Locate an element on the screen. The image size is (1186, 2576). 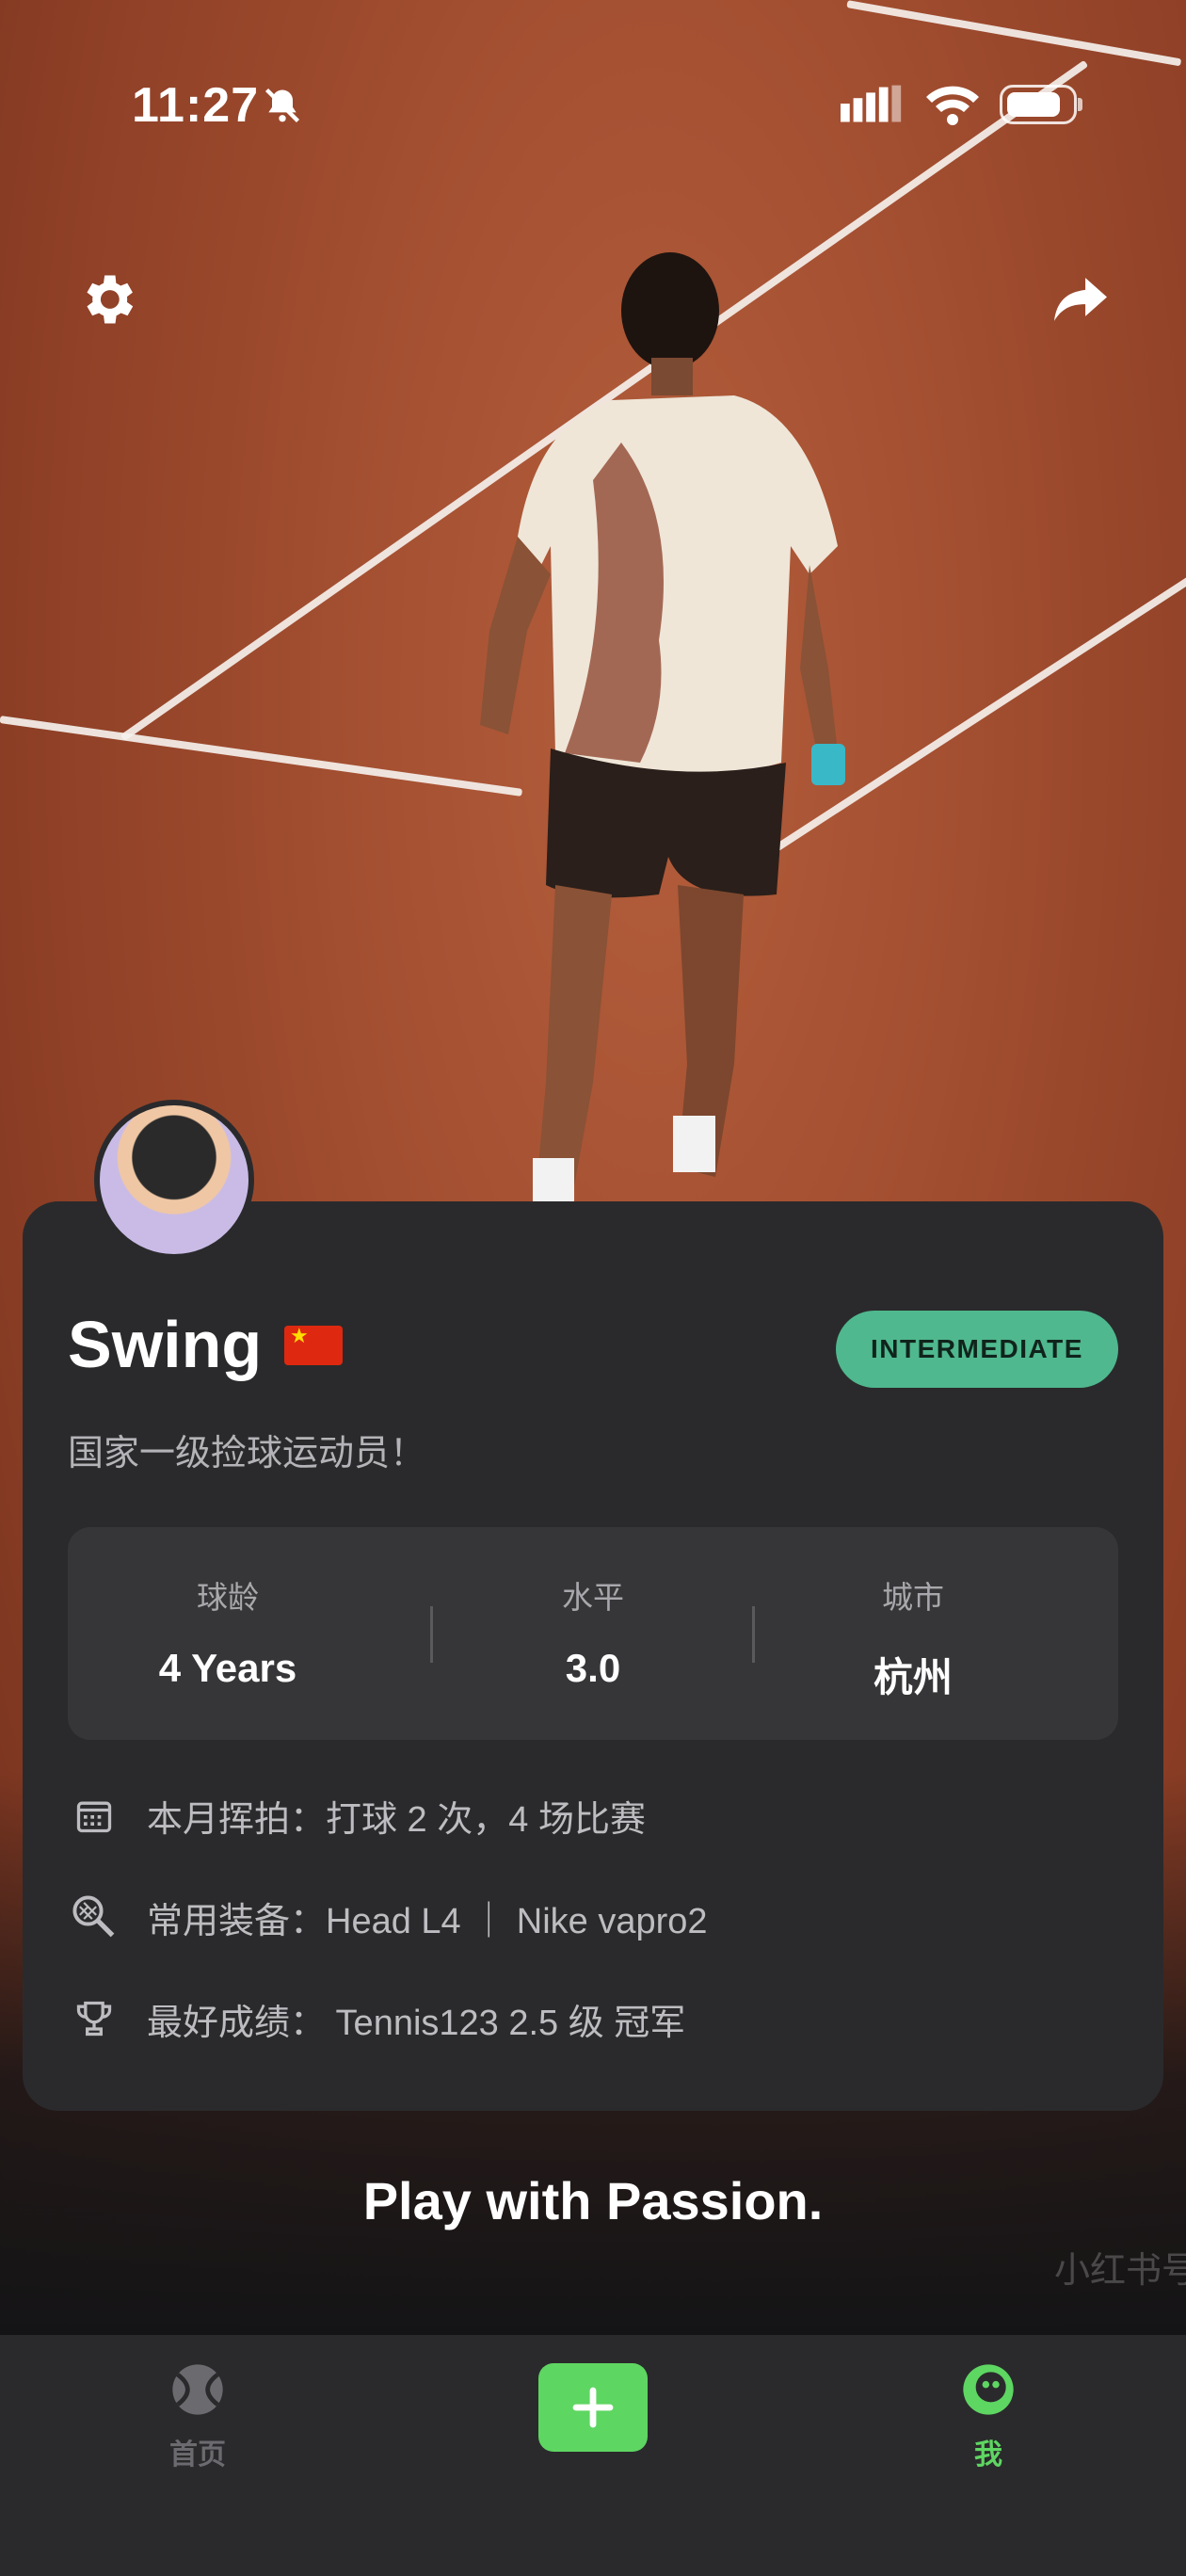
watermark: 小红书号 is located at coordinates (1120, 2271).